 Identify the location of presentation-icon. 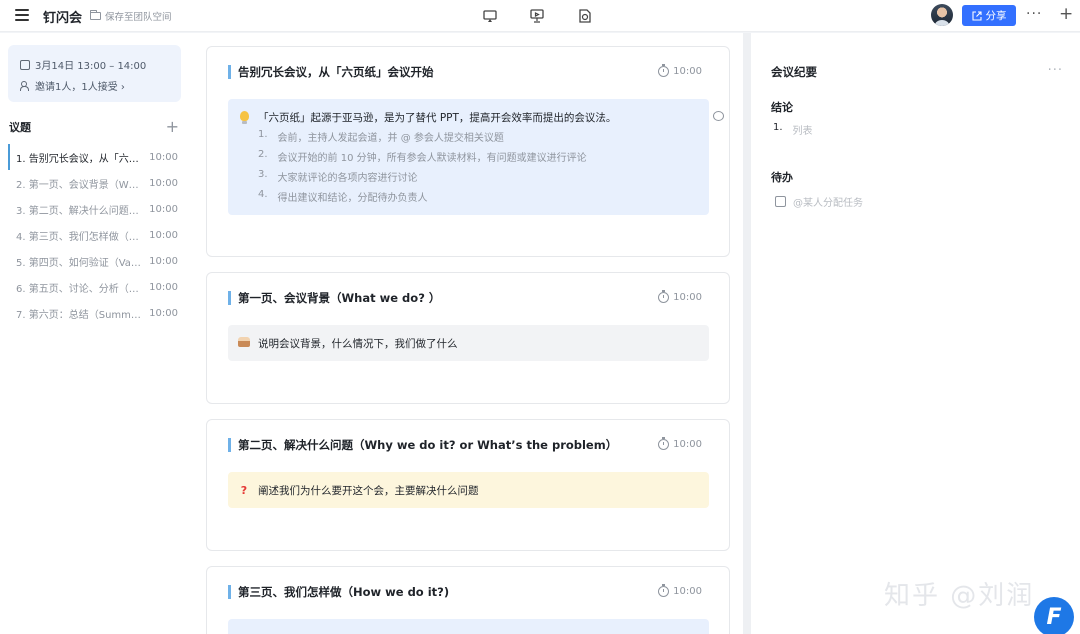
(537, 16).